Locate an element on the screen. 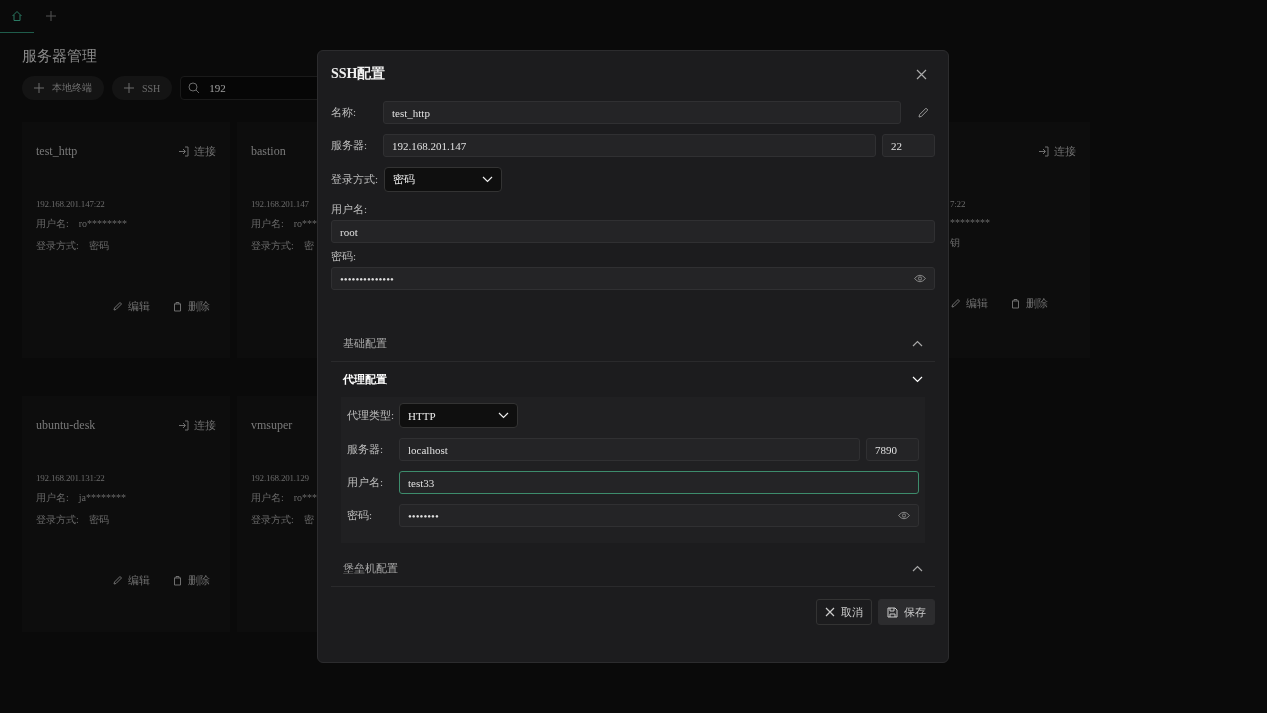  server-address: 192.168.201.129 is located at coordinates (280, 478).